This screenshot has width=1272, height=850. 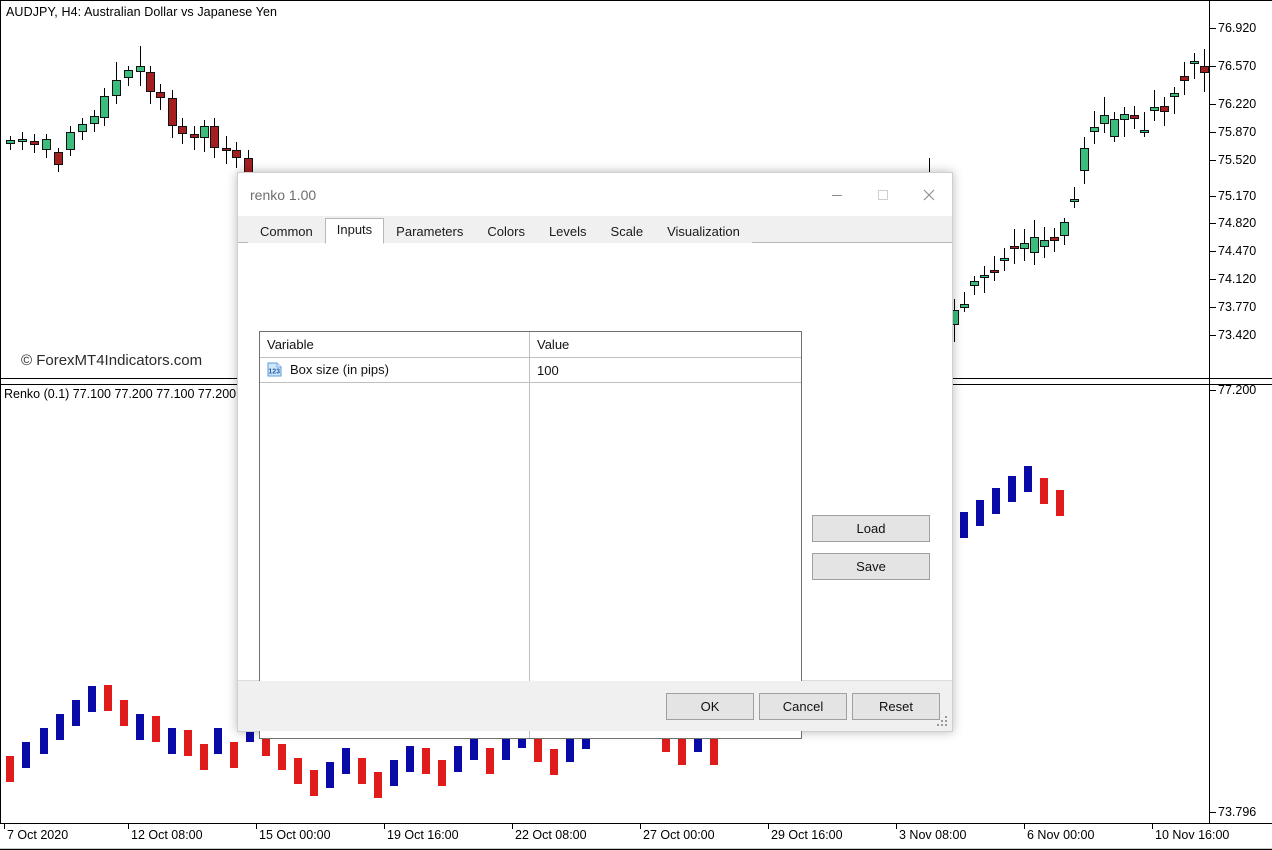 I want to click on table-row: 123 Box size (in pips) 100, so click(x=530, y=370).